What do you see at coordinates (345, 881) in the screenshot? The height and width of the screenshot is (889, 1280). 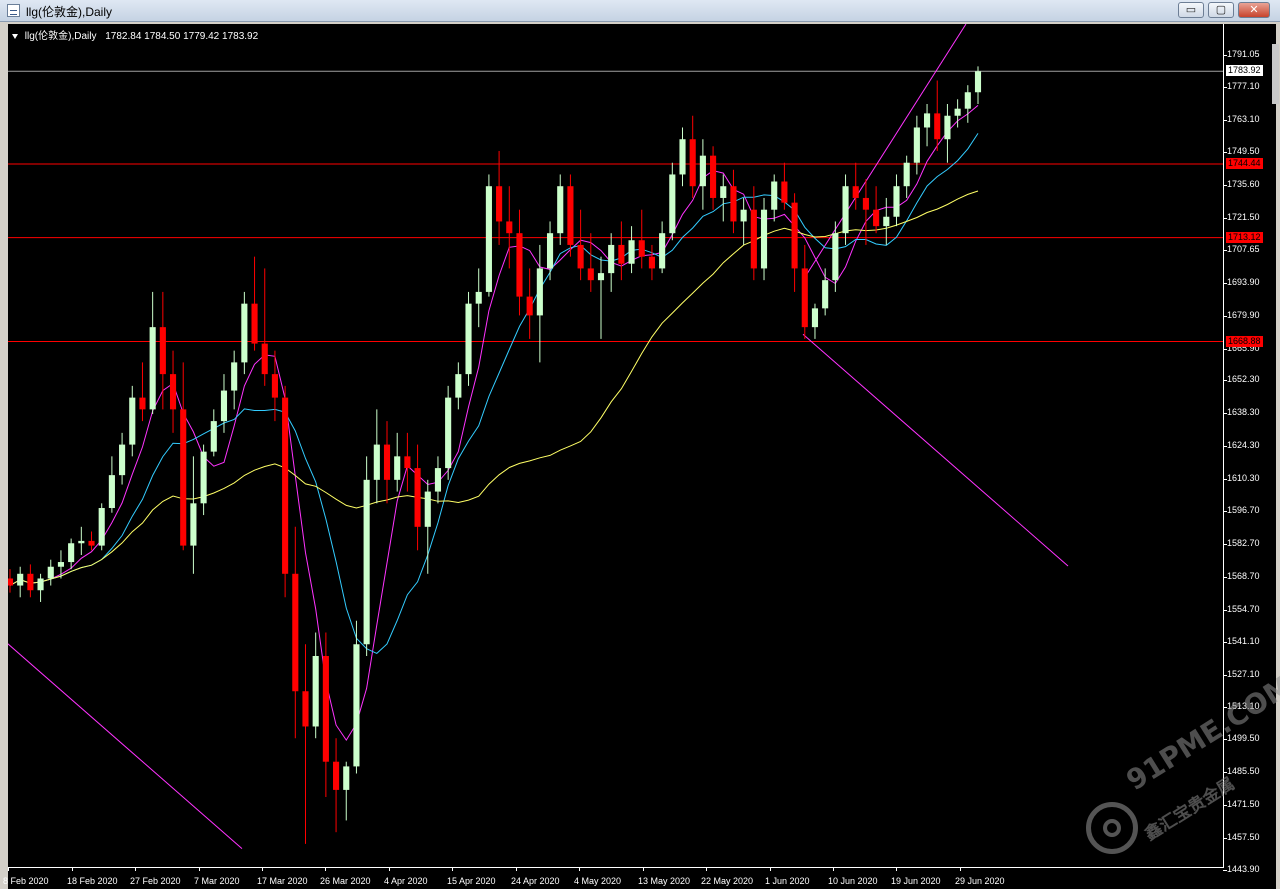 I see `time-tick-label: 26 Mar 2020` at bounding box center [345, 881].